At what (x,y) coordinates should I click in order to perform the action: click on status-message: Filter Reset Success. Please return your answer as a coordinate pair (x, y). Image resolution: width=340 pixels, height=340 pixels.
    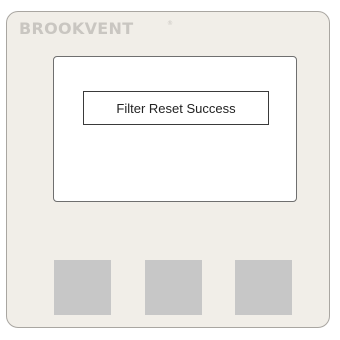
    Looking at the image, I should click on (176, 108).